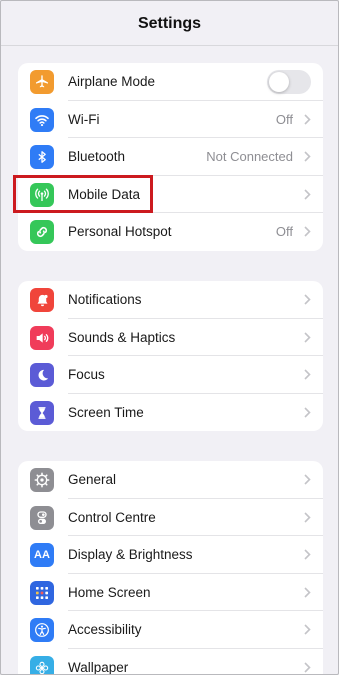 This screenshot has height=675, width=339. What do you see at coordinates (42, 412) in the screenshot?
I see `hourglass-icon` at bounding box center [42, 412].